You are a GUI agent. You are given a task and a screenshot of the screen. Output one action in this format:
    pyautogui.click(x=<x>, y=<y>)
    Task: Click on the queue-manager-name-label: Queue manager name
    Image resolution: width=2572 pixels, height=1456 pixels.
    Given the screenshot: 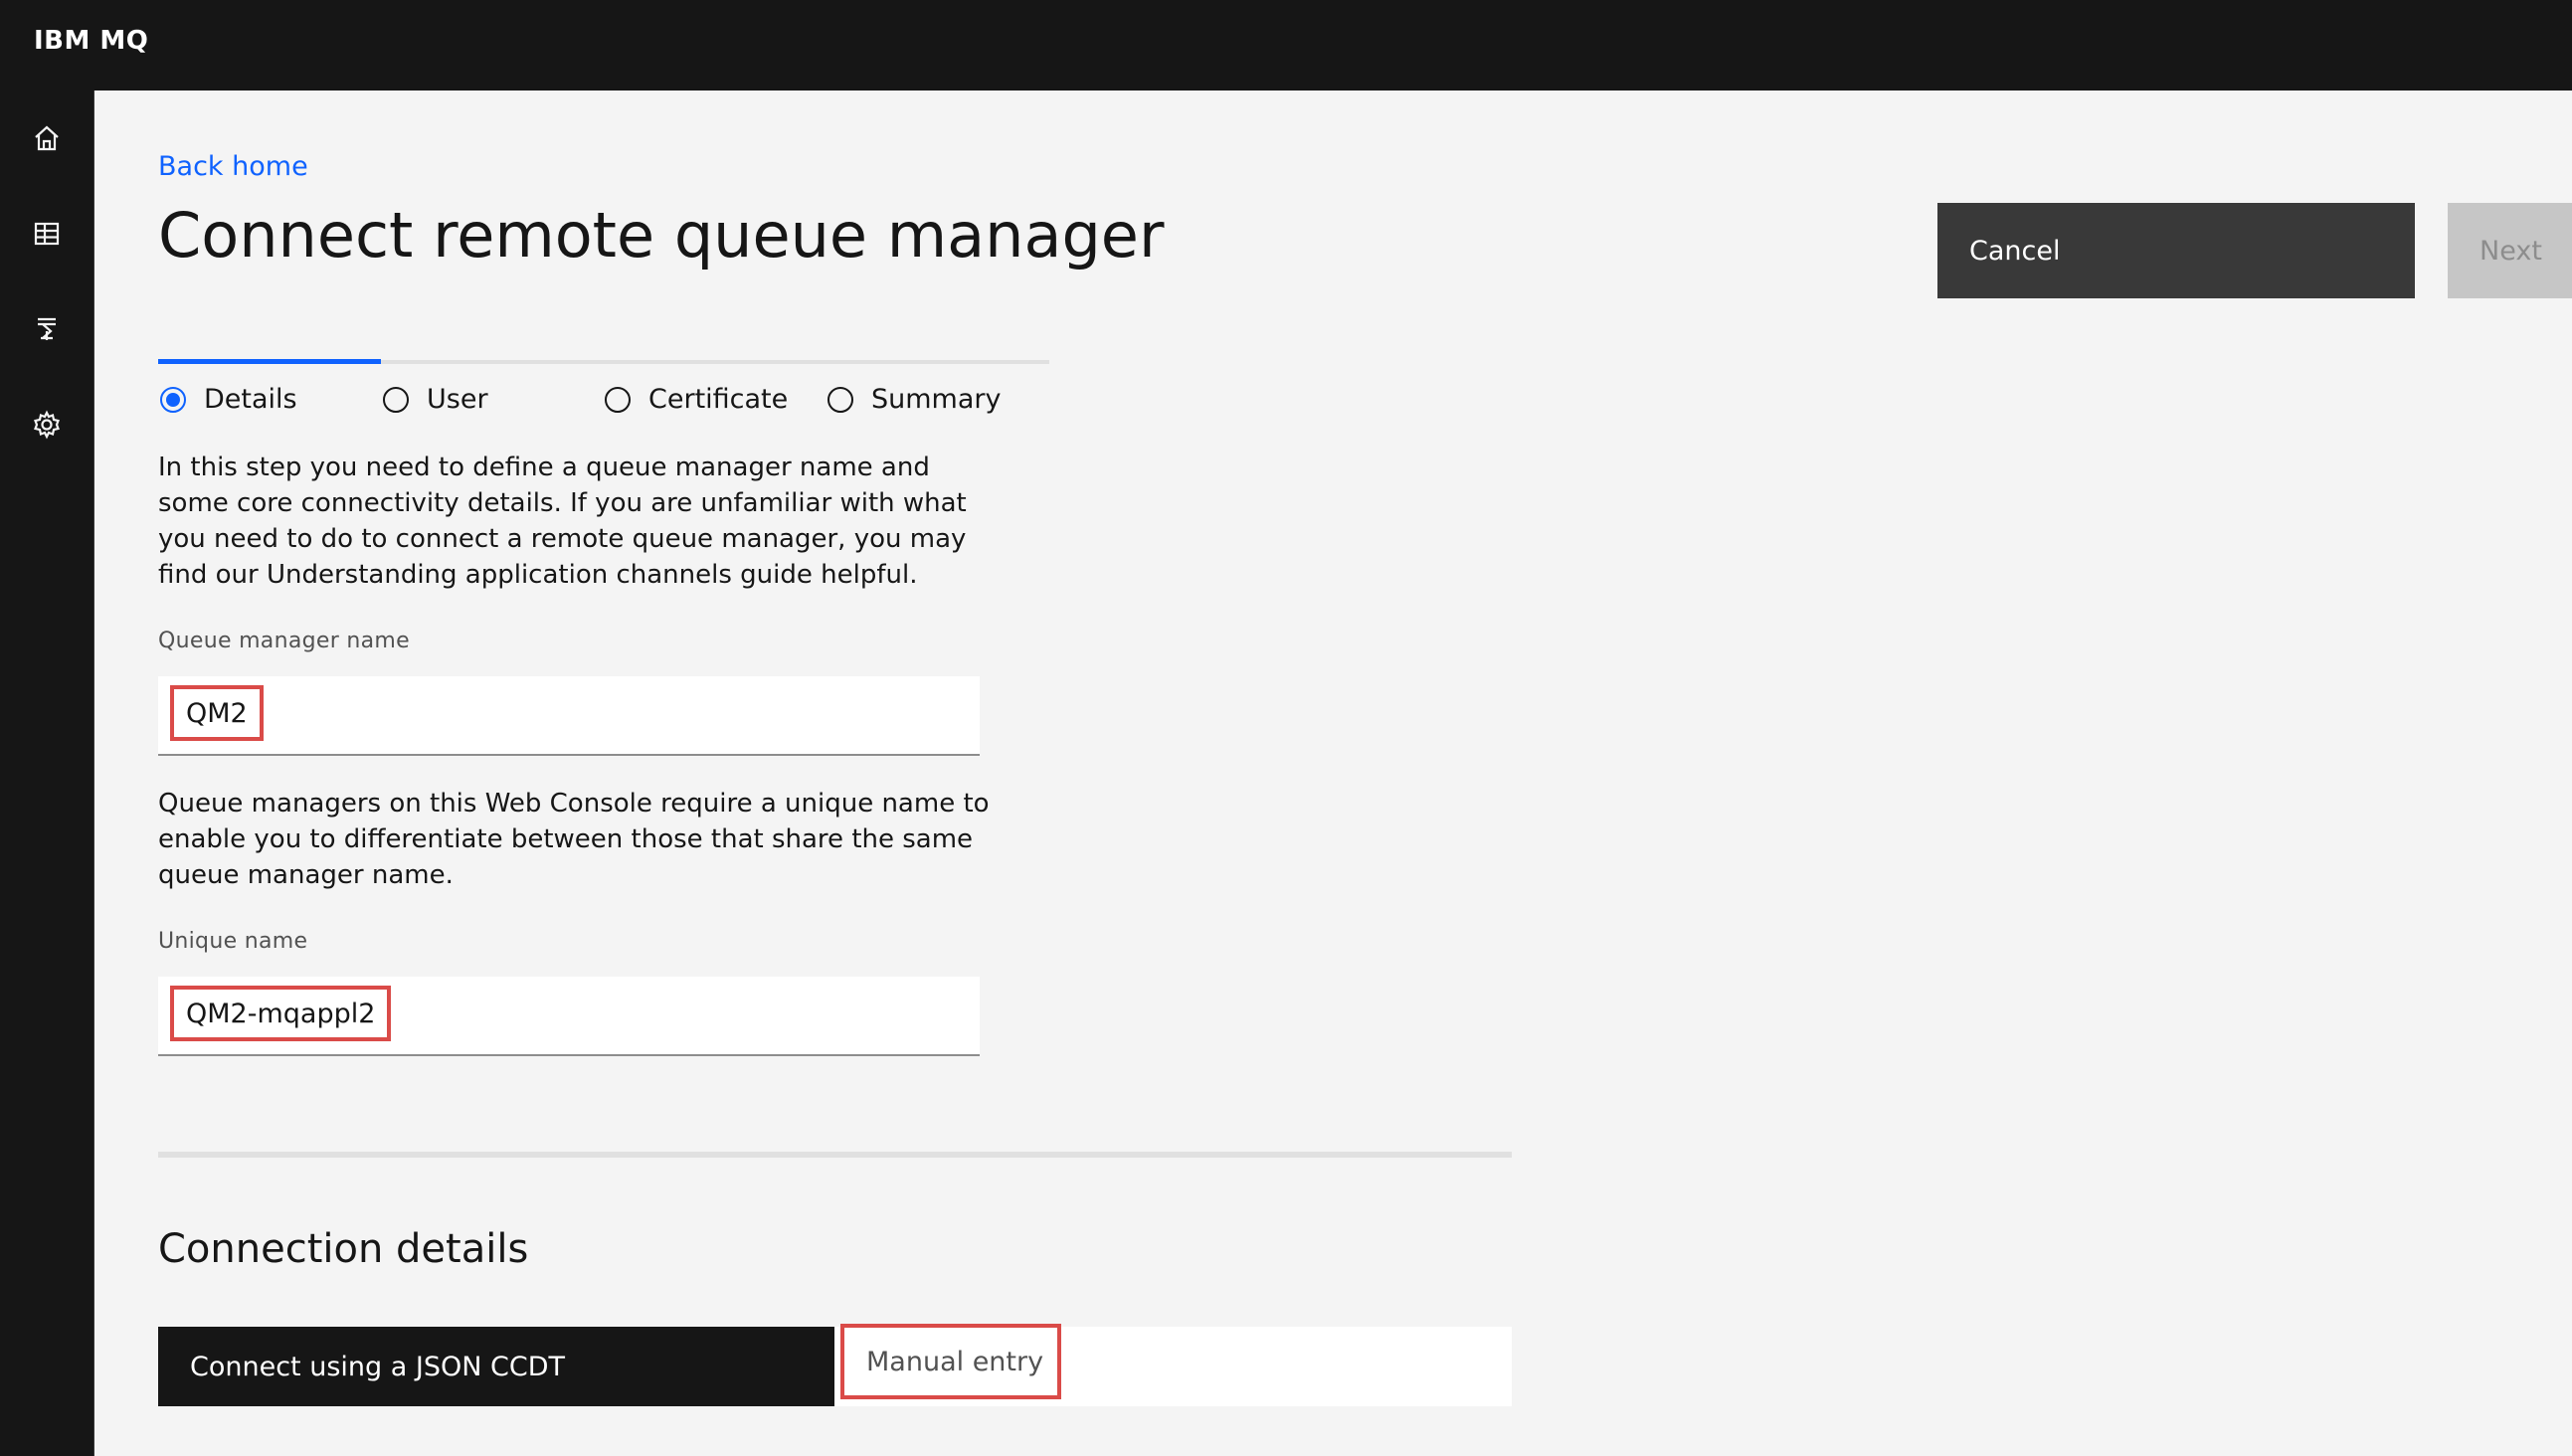 What is the action you would take?
    pyautogui.click(x=284, y=641)
    